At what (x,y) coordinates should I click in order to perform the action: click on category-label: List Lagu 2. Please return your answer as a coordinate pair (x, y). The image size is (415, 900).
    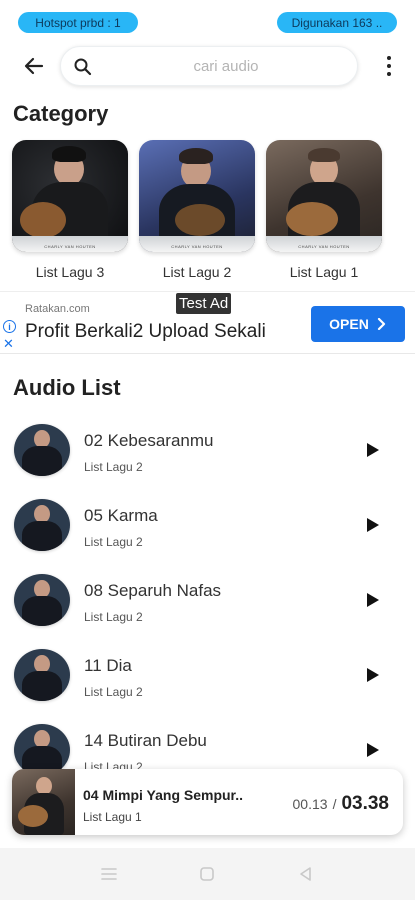
    Looking at the image, I should click on (197, 272).